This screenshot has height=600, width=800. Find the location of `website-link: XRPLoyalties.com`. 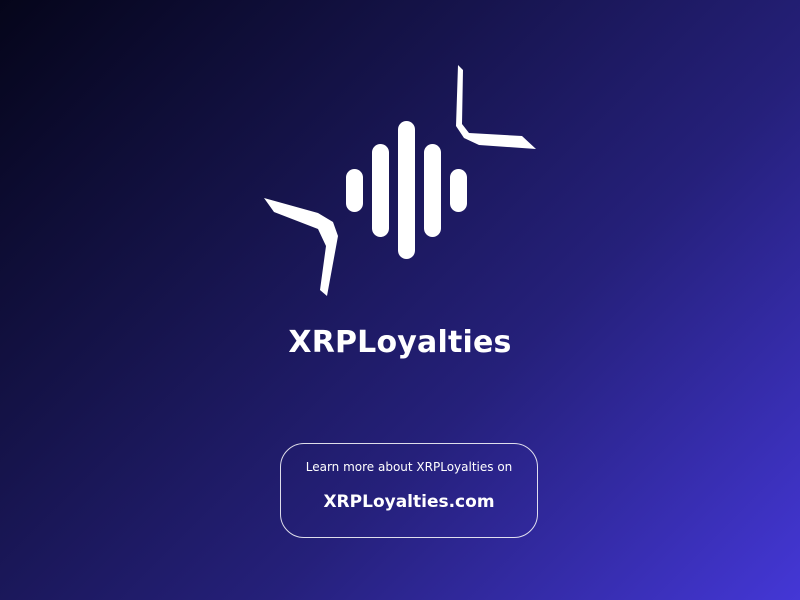

website-link: XRPLoyalties.com is located at coordinates (409, 502).